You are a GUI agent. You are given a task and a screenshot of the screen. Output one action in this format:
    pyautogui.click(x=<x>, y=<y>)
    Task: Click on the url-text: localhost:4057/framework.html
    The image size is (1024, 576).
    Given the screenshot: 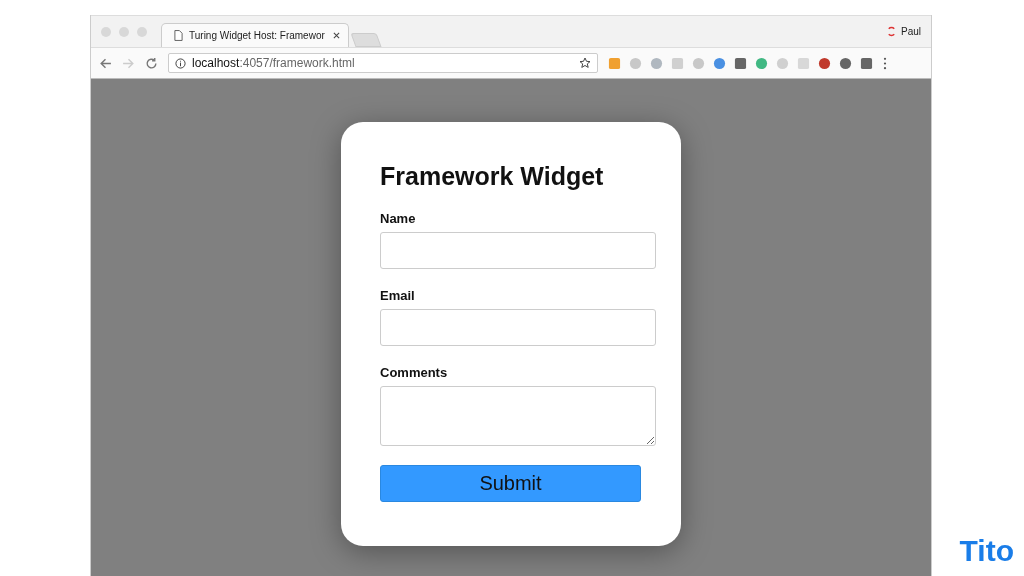 What is the action you would take?
    pyautogui.click(x=273, y=63)
    